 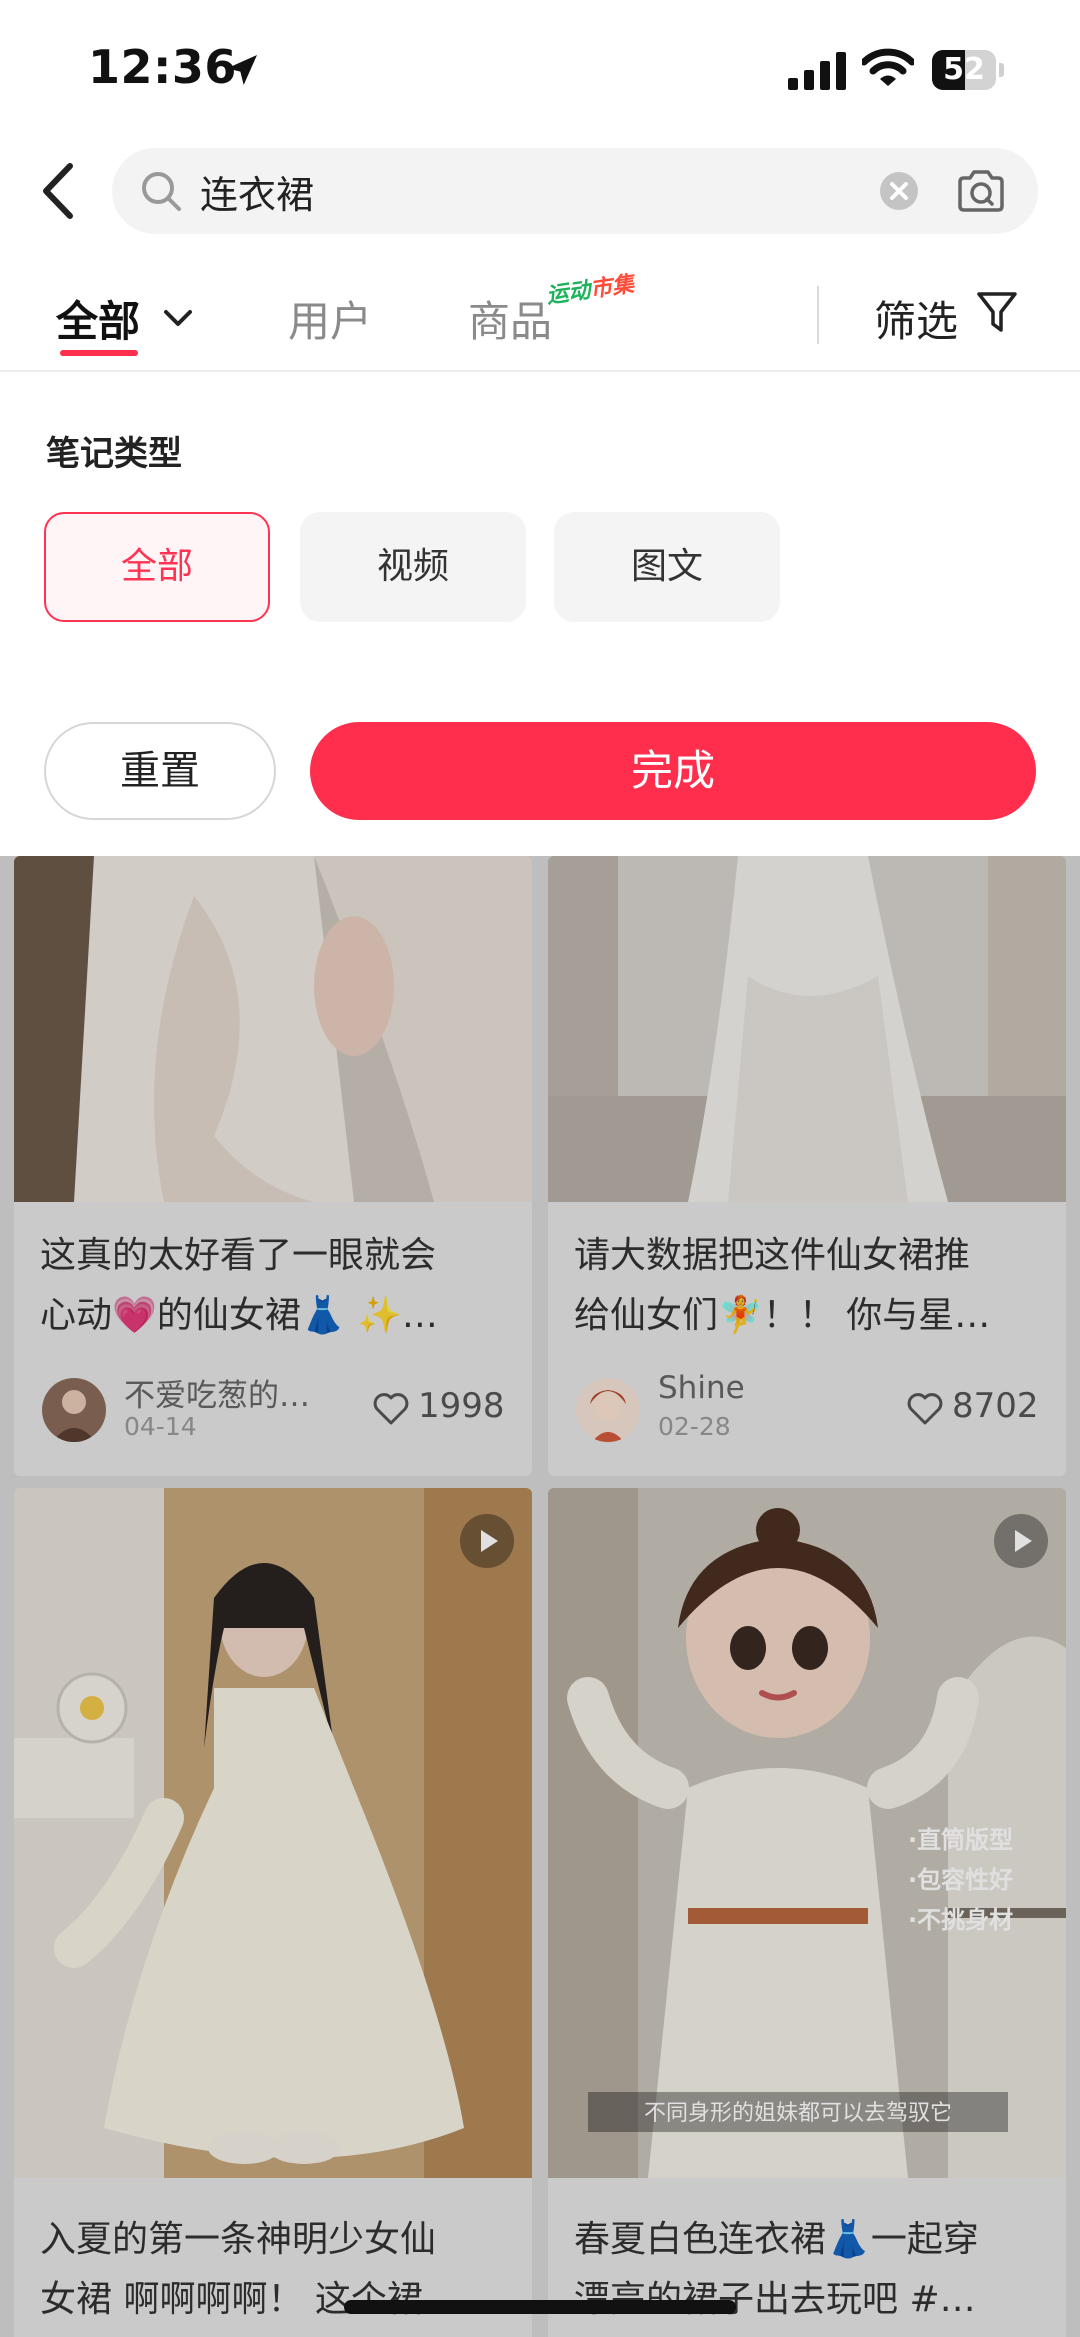 What do you see at coordinates (981, 191) in the screenshot?
I see `camera-icon` at bounding box center [981, 191].